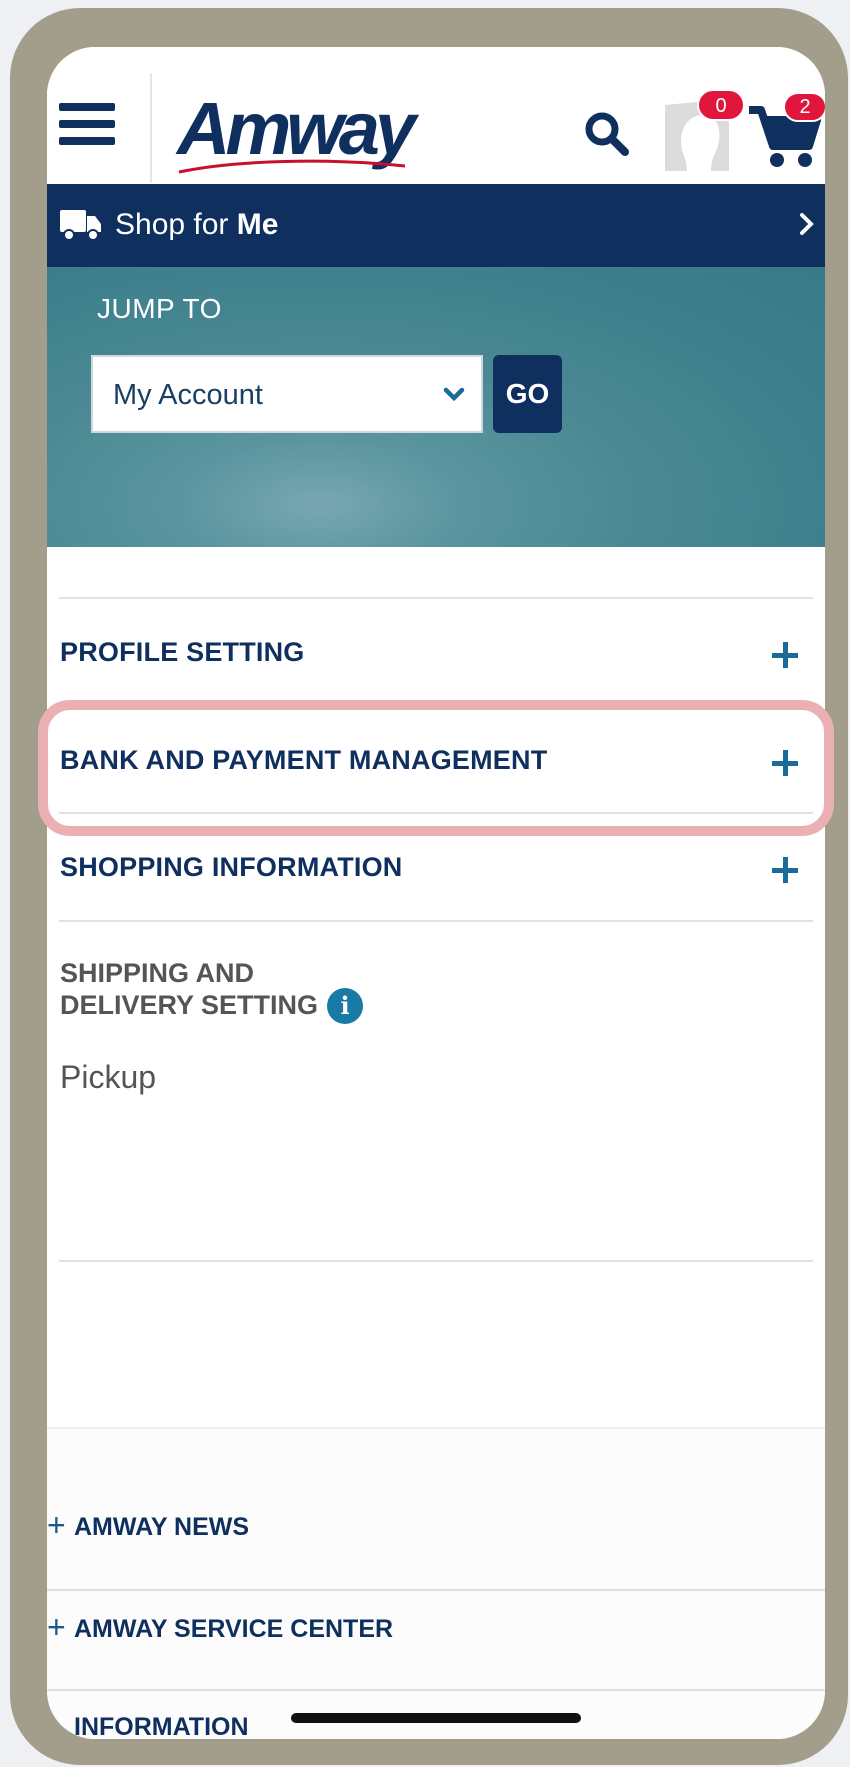 This screenshot has height=1767, width=850. What do you see at coordinates (87, 128) in the screenshot?
I see `menu-icon` at bounding box center [87, 128].